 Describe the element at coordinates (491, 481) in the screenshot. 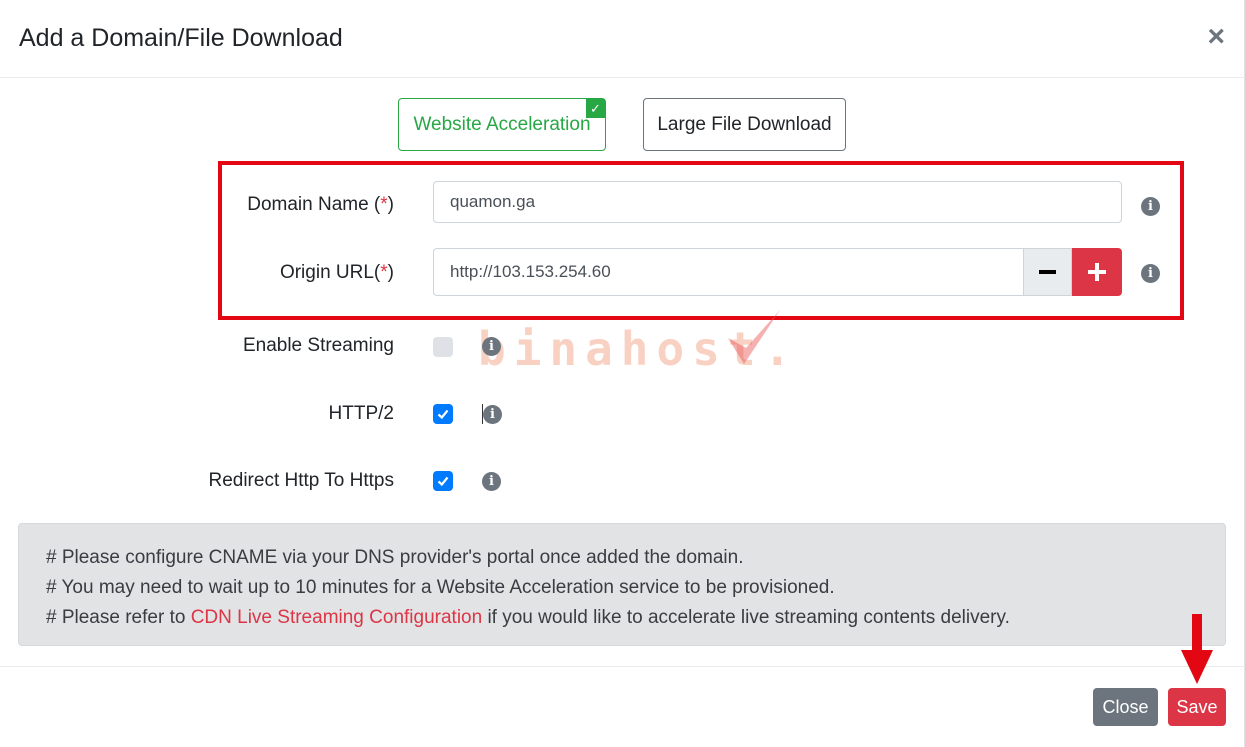

I see `redirect-https-info-icon: i` at that location.